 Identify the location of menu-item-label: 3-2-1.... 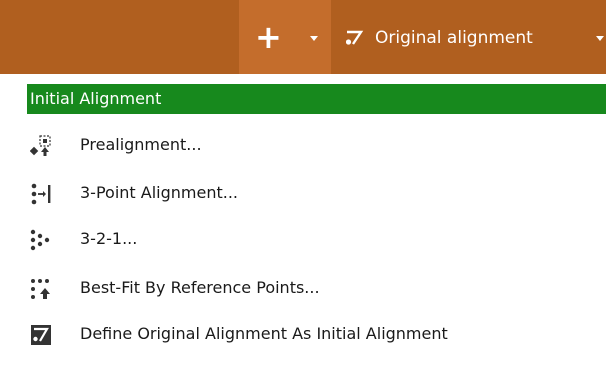
(109, 238).